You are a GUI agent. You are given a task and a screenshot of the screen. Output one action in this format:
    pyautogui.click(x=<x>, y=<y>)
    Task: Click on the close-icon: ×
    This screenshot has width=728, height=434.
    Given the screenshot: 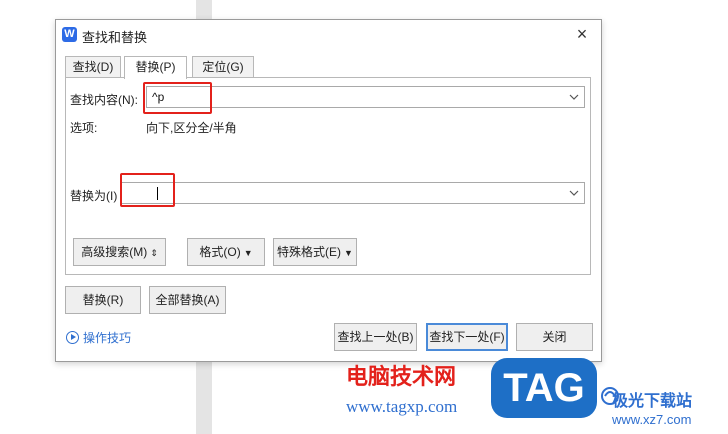 What is the action you would take?
    pyautogui.click(x=582, y=34)
    